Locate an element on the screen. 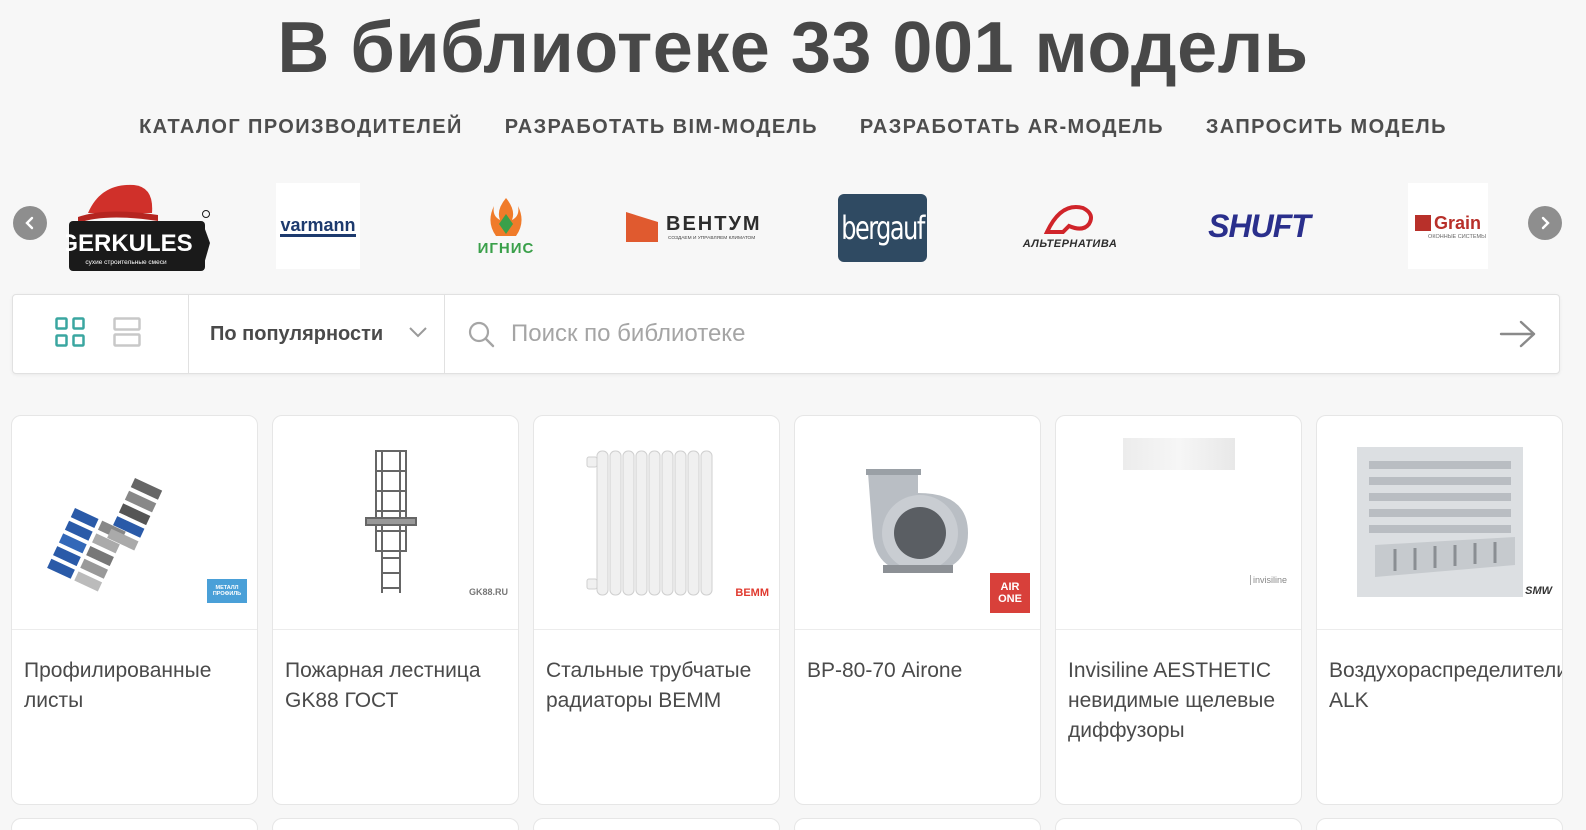 The image size is (1586, 830). arrow-right-icon is located at coordinates (1517, 334).